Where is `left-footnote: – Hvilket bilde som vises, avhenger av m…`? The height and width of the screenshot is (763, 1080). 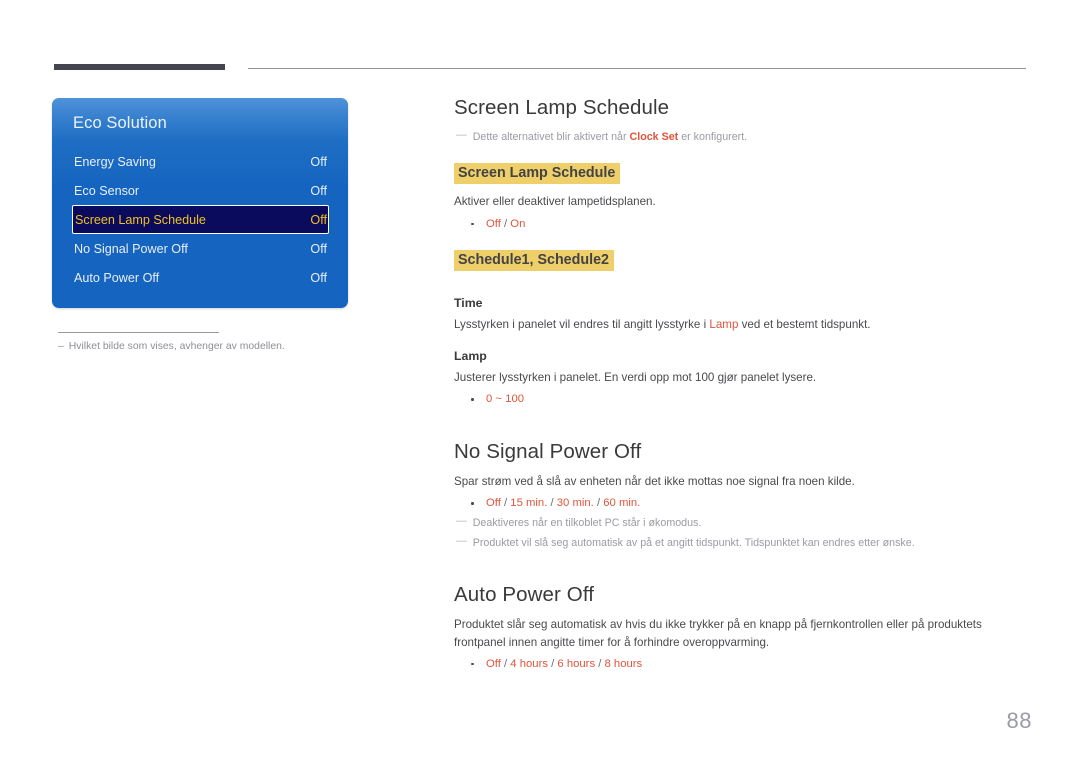
left-footnote: – Hvilket bilde som vises, avhenger av m… is located at coordinates (203, 346).